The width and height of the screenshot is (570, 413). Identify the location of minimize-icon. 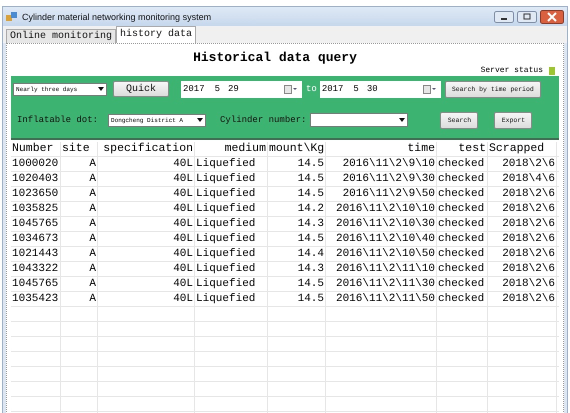
(504, 16).